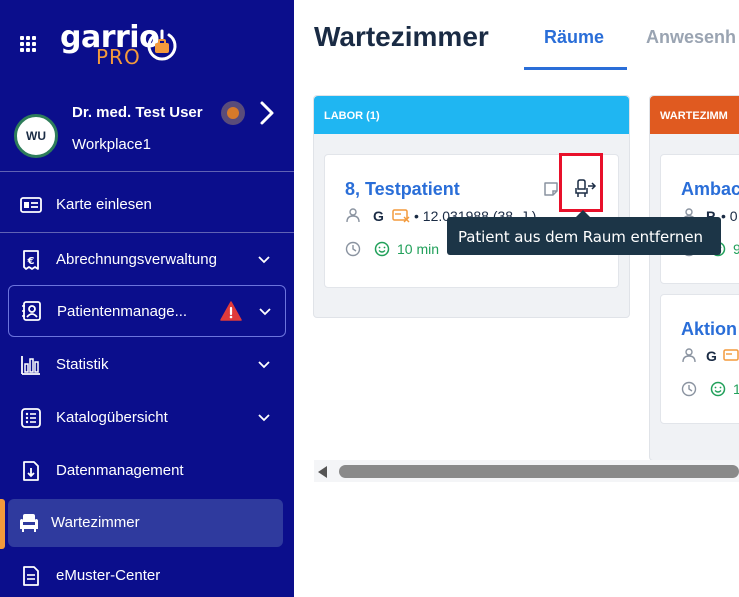 The width and height of the screenshot is (739, 597). Describe the element at coordinates (574, 37) in the screenshot. I see `tab-rooms: Räume` at that location.